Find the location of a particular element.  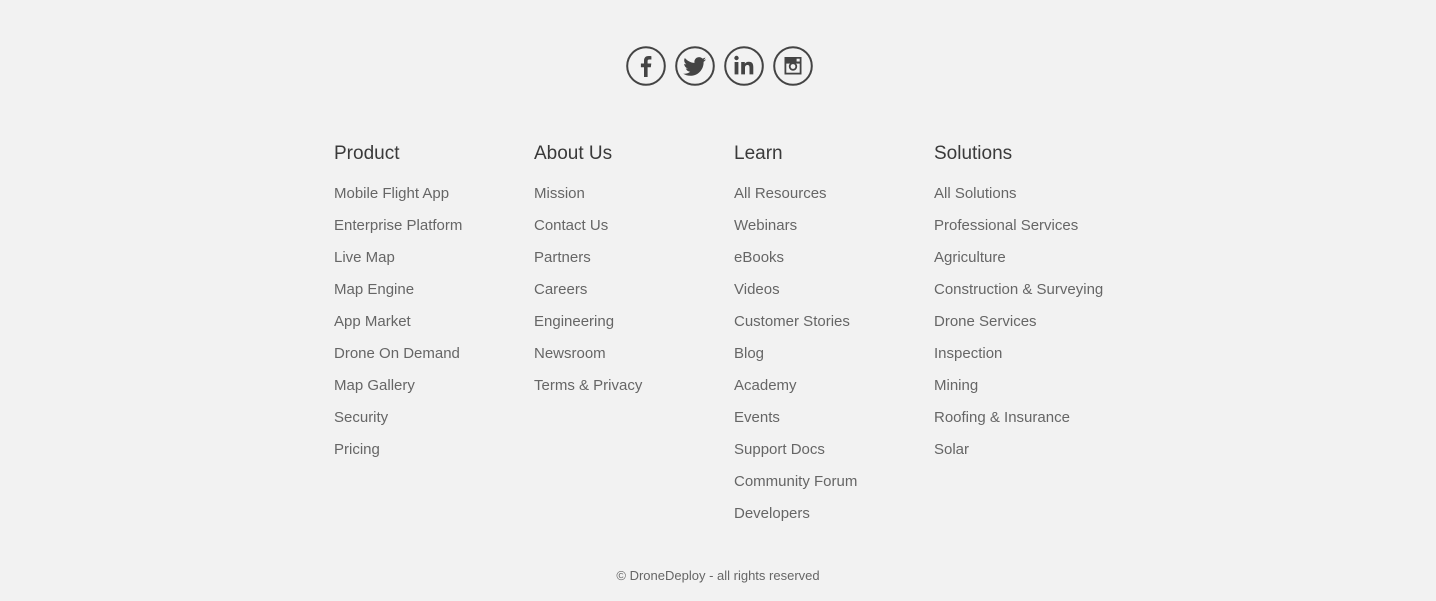

footer-link: Professional Services is located at coordinates (1006, 225).